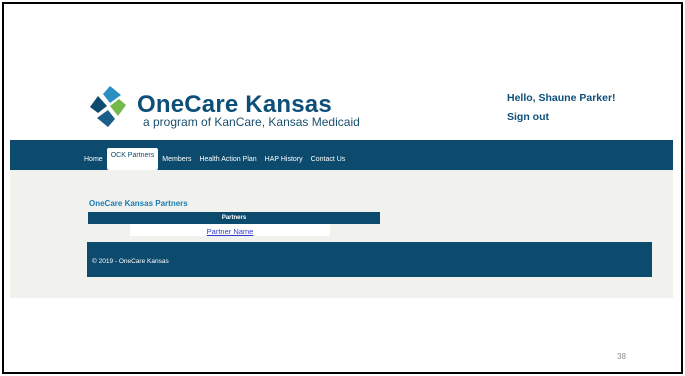  Describe the element at coordinates (176, 161) in the screenshot. I see `nav-item-members: Members` at that location.